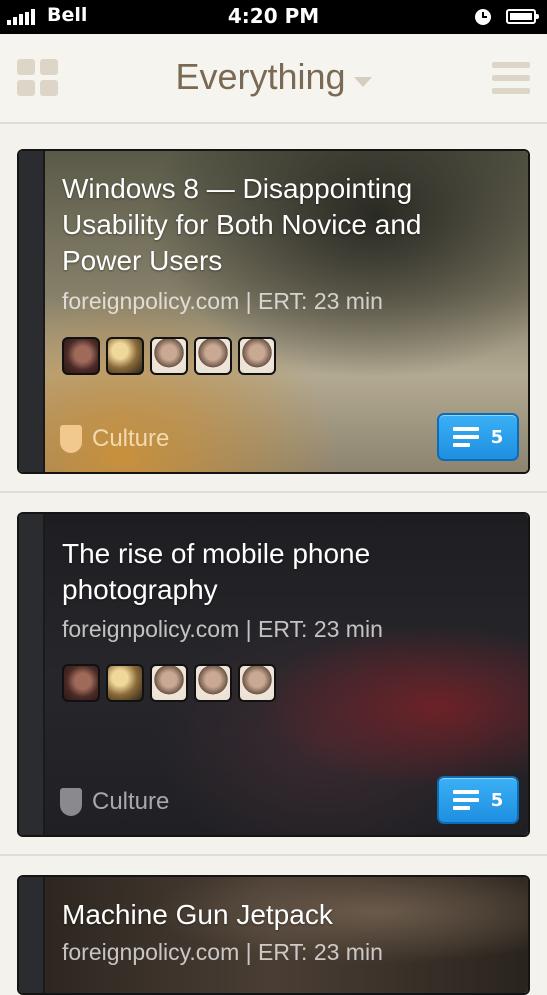  What do you see at coordinates (483, 17) in the screenshot?
I see `alarm-clock-icon` at bounding box center [483, 17].